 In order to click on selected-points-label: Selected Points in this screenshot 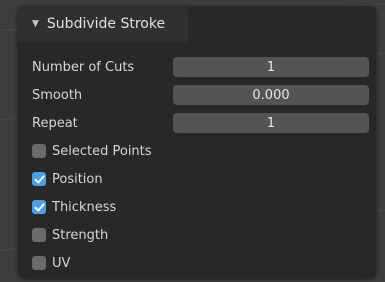, I will do `click(102, 151)`.